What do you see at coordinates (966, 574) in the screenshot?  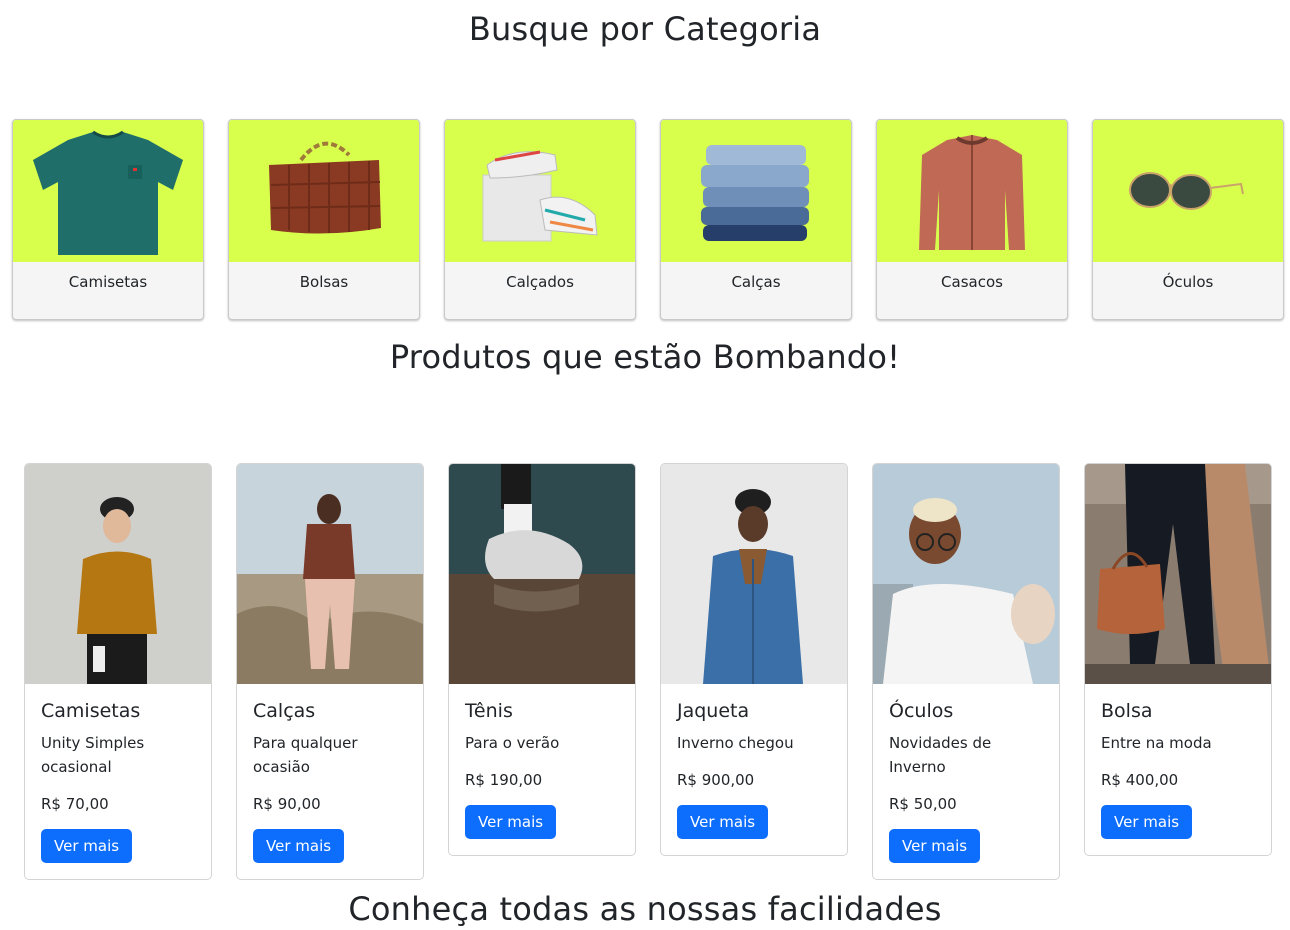 I see `man-glasses-dog-photo` at bounding box center [966, 574].